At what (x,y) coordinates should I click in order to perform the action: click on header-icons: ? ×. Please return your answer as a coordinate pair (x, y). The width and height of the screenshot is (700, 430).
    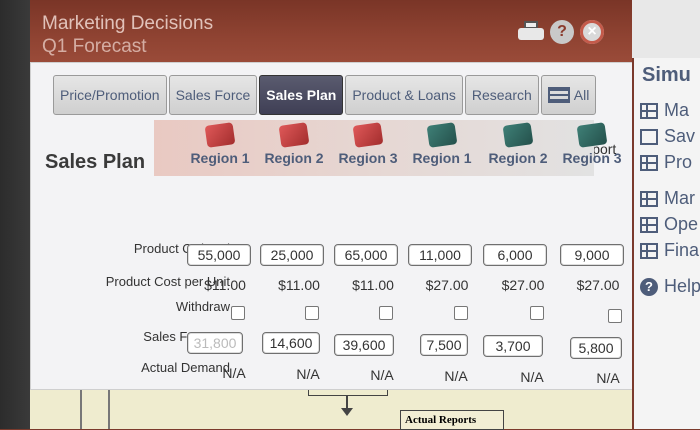
    Looking at the image, I should click on (561, 32).